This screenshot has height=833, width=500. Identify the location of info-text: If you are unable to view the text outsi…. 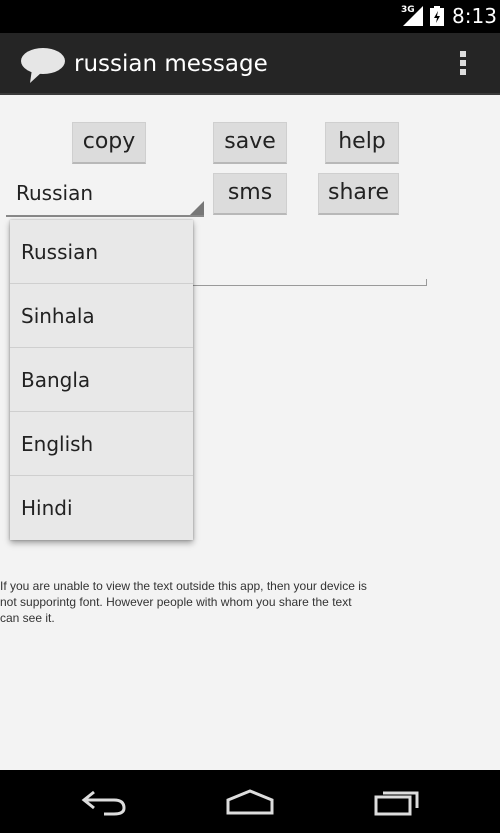
(183, 602).